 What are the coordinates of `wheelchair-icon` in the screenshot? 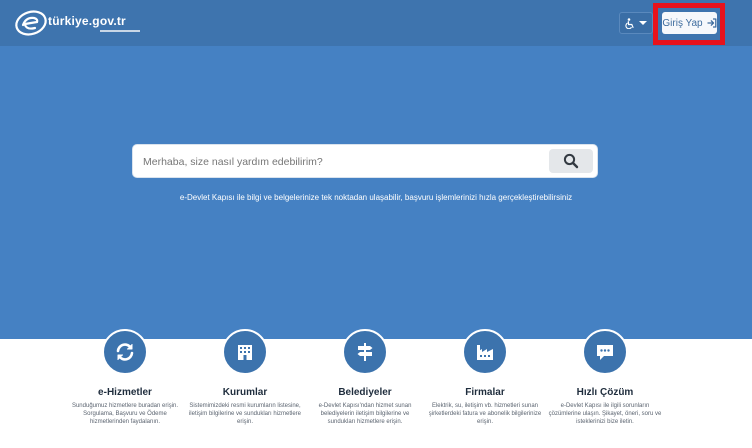 It's located at (629, 23).